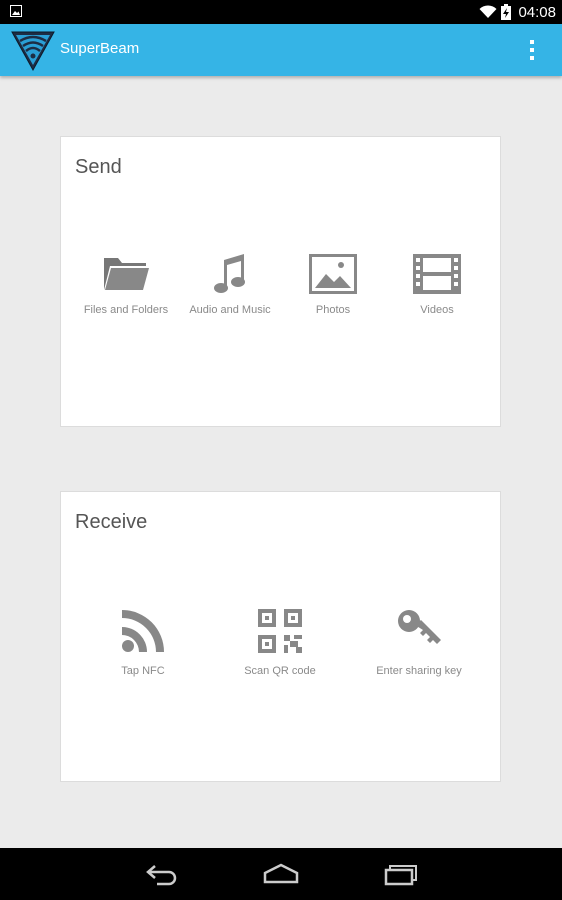 This screenshot has height=900, width=562. Describe the element at coordinates (537, 12) in the screenshot. I see `status-time: 04:08` at that location.